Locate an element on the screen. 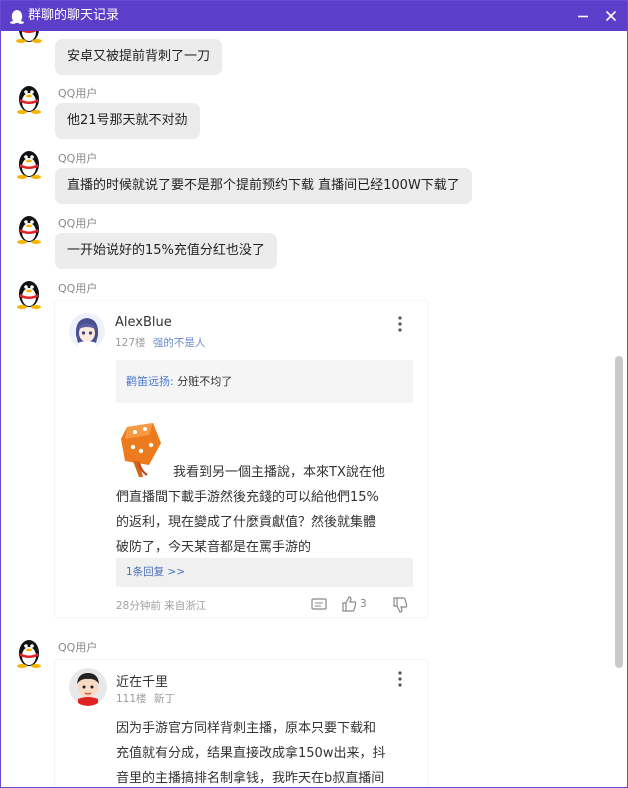  comment-body-line: 破防了，今天某音都是在罵手游的 is located at coordinates (214, 547).